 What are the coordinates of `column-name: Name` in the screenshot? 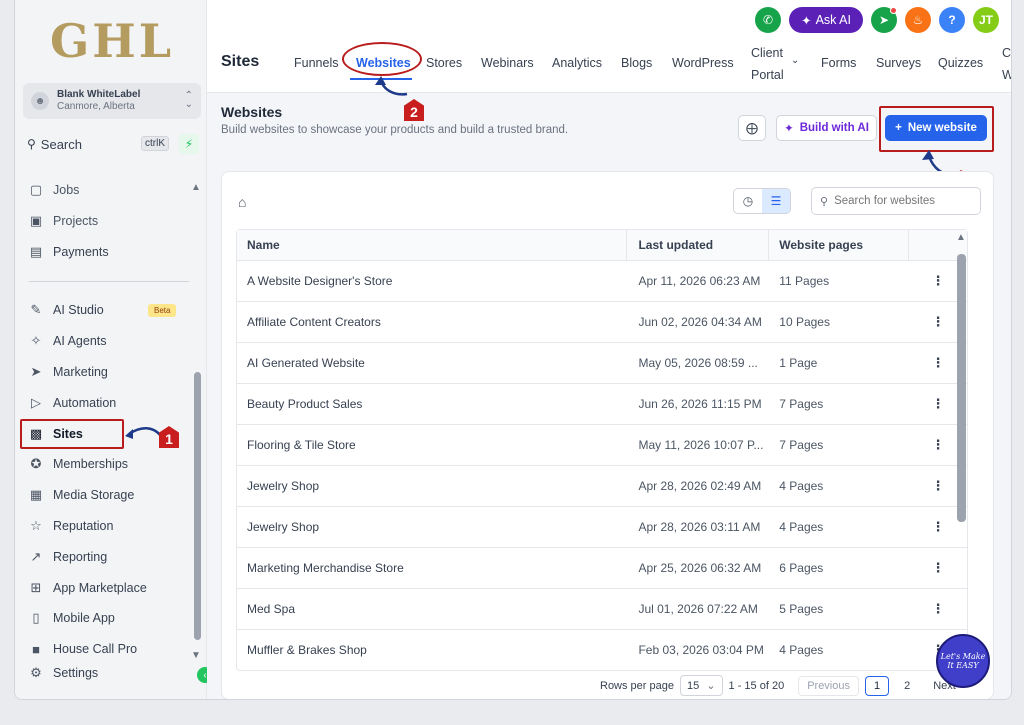 It's located at (432, 245).